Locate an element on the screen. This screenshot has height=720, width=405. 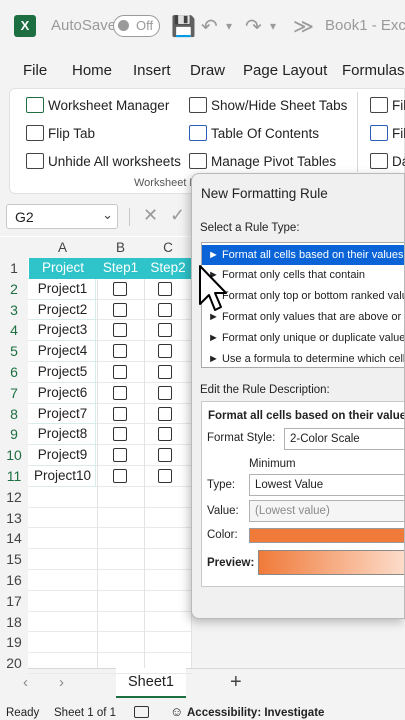
redo-icon: ↷ is located at coordinates (253, 26).